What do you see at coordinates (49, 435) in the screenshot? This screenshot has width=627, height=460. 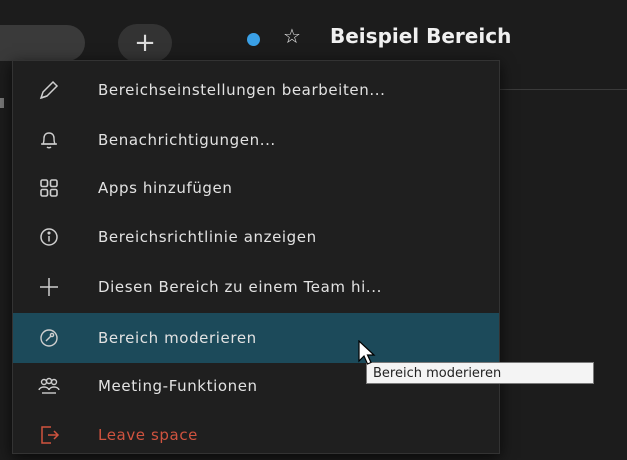 I see `leave-icon` at bounding box center [49, 435].